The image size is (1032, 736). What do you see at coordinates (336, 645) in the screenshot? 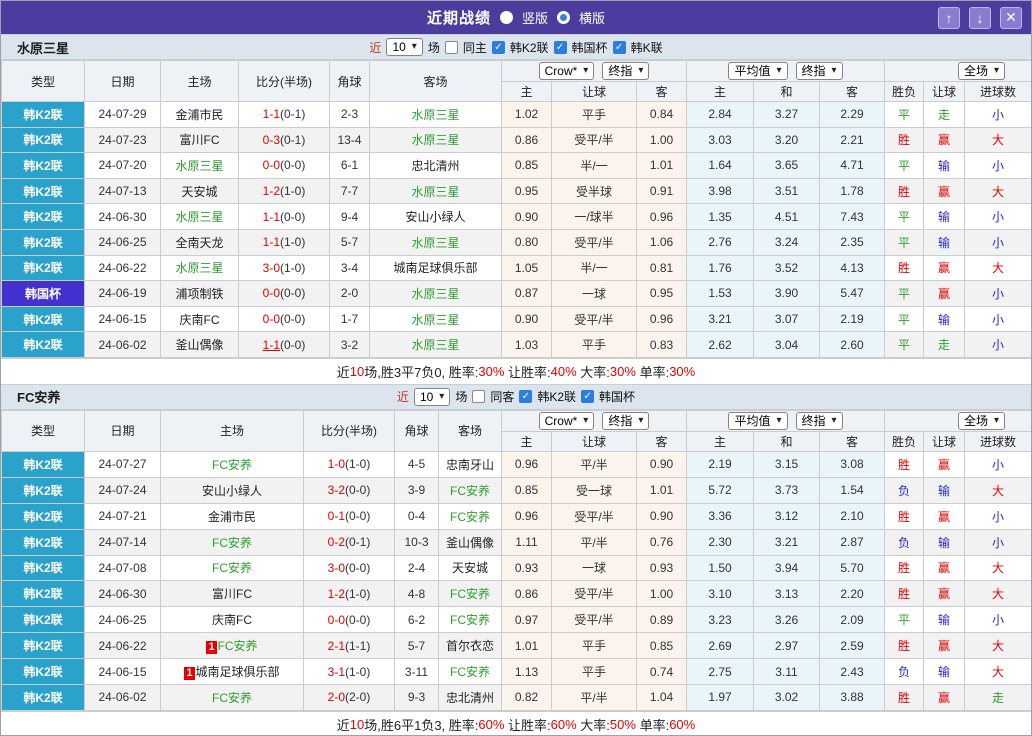
I see `full-time-score: 2-1` at bounding box center [336, 645].